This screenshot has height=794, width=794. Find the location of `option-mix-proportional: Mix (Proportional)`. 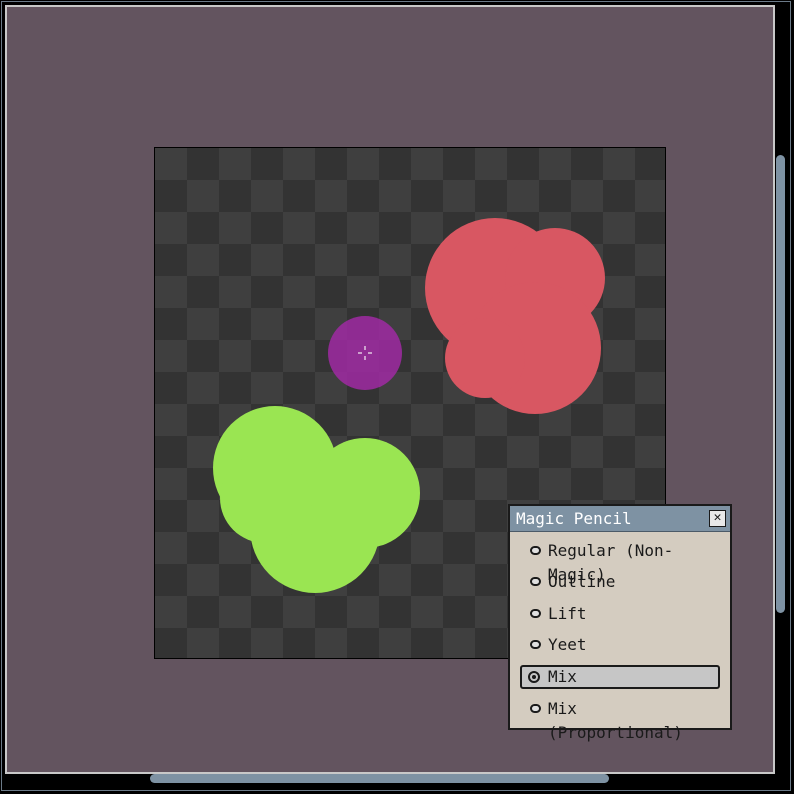

option-mix-proportional: Mix (Proportional) is located at coordinates (620, 719).